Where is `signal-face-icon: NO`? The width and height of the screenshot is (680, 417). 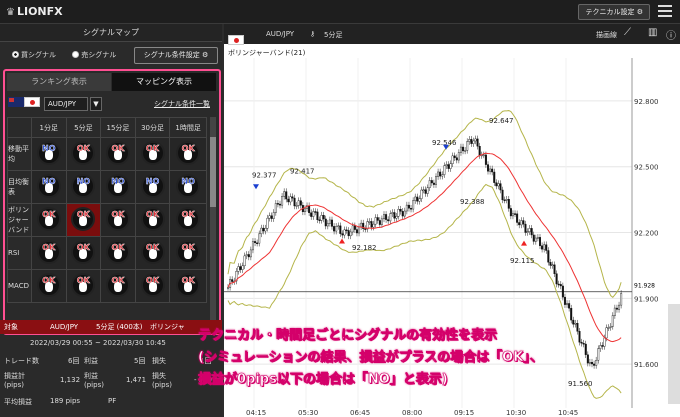
signal-face-icon: NO is located at coordinates (48, 153).